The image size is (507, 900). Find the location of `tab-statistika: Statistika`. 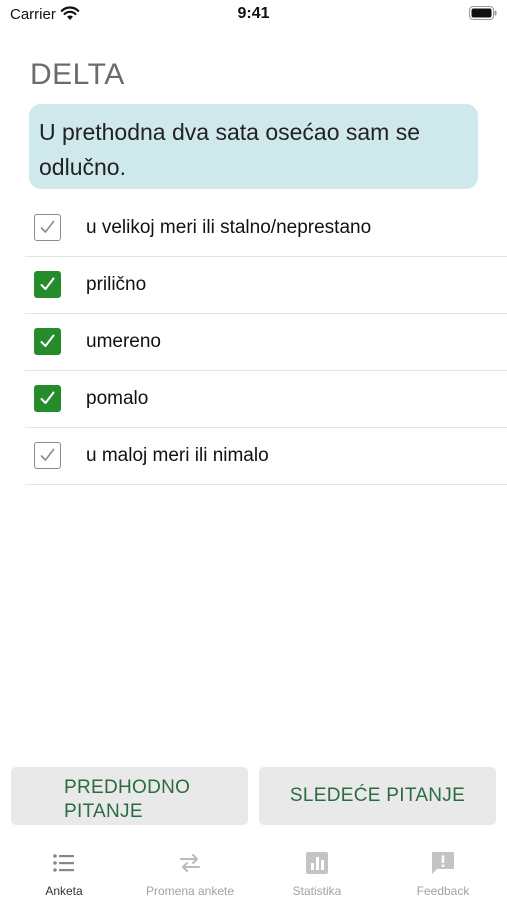

tab-statistika: Statistika is located at coordinates (317, 870).